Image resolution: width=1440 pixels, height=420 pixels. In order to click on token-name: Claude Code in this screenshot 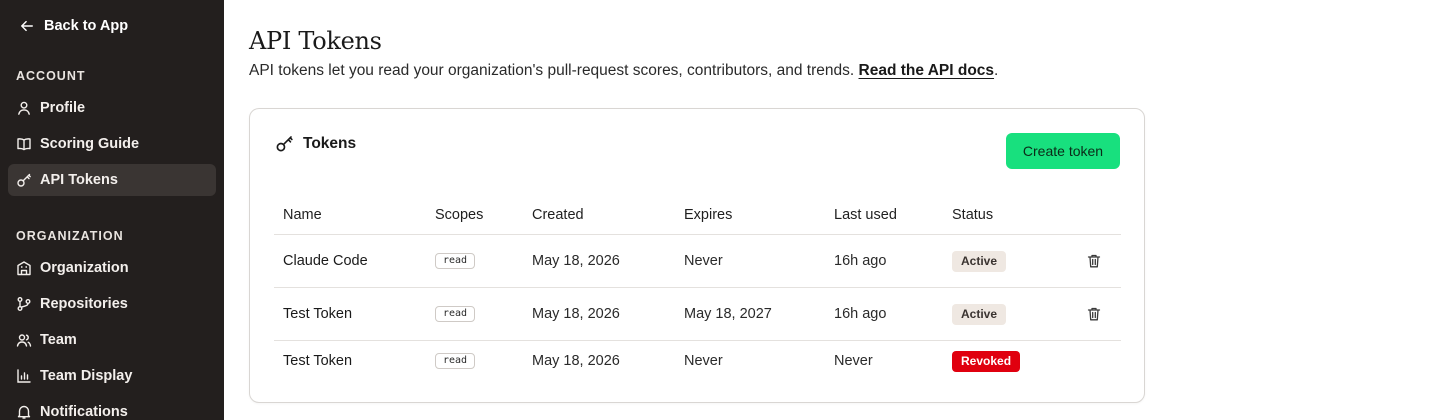, I will do `click(325, 261)`.